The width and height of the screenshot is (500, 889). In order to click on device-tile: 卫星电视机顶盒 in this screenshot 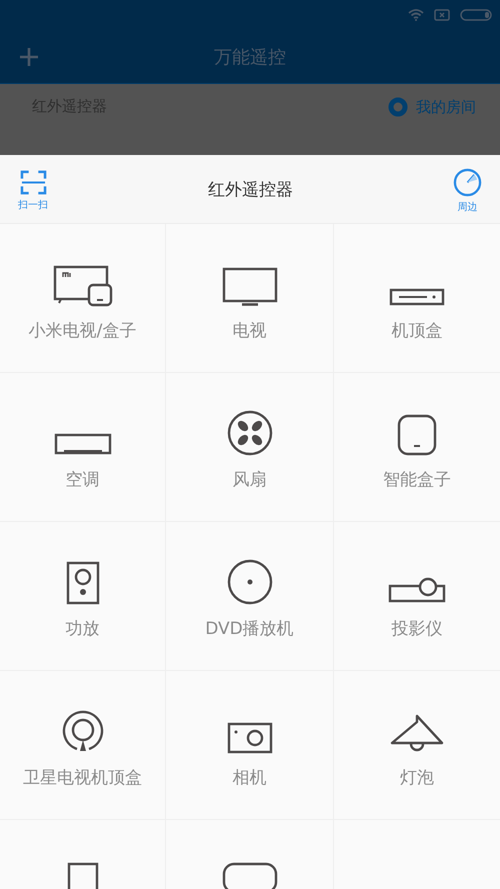, I will do `click(83, 745)`.